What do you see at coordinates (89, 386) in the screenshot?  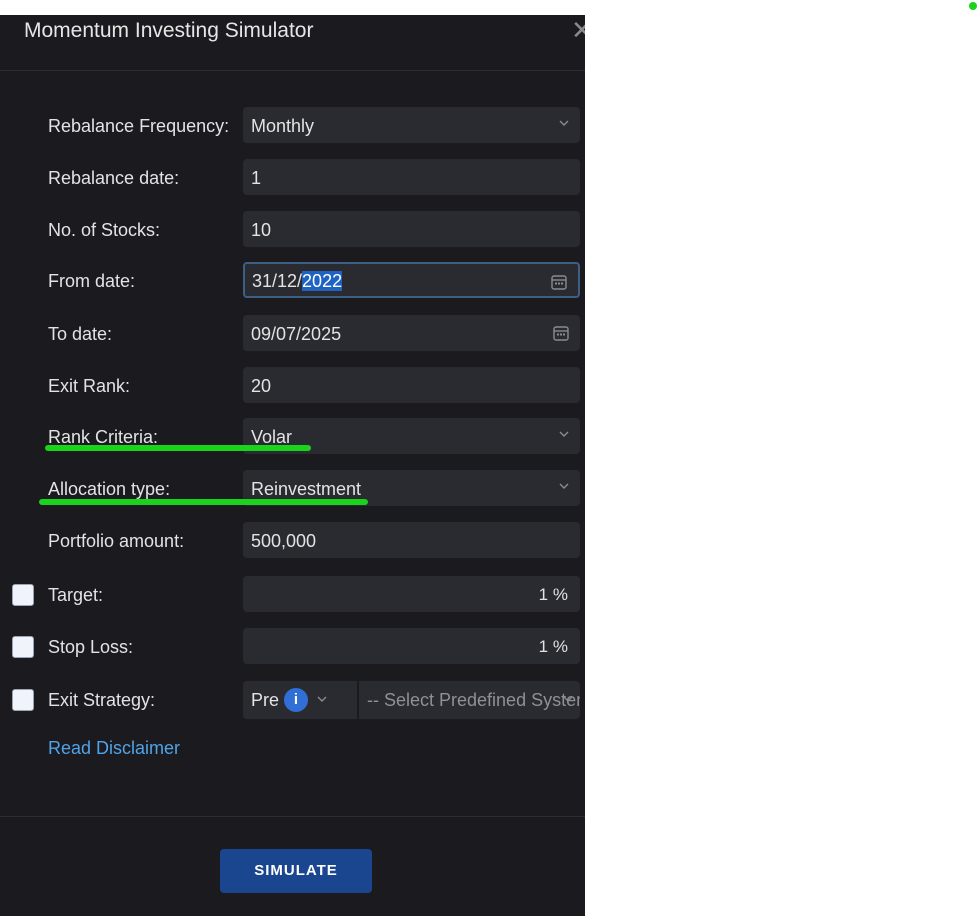 I see `exit-rank-label: Exit Rank:` at bounding box center [89, 386].